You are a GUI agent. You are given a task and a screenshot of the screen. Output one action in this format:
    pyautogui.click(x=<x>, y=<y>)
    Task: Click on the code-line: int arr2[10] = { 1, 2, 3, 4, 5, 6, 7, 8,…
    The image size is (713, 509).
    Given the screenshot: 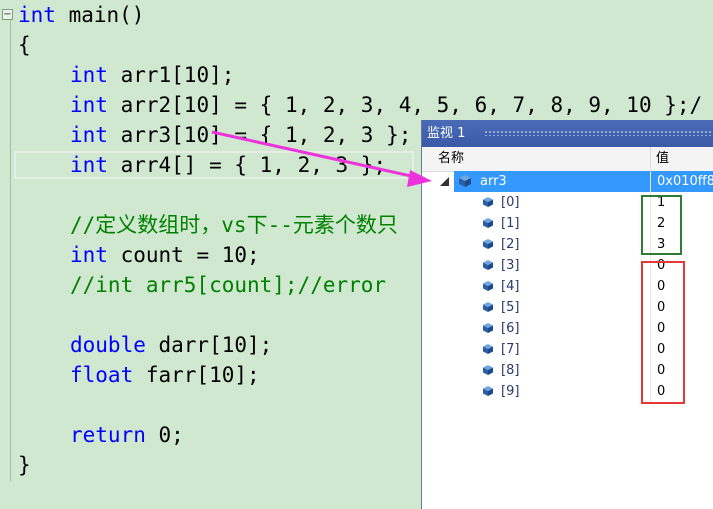 What is the action you would take?
    pyautogui.click(x=386, y=105)
    